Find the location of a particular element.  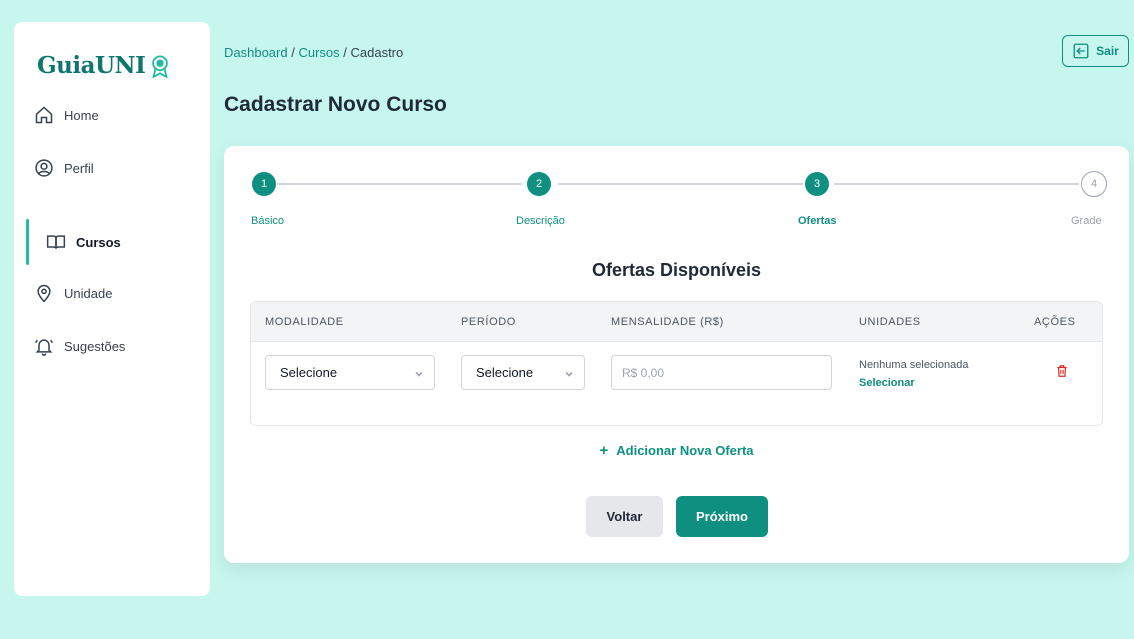

logout-icon is located at coordinates (1081, 51).